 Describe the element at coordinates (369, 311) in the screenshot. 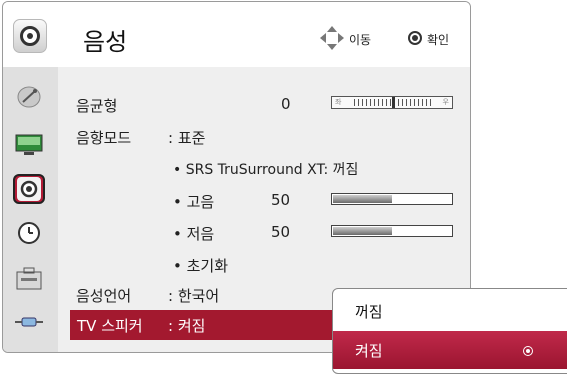

I see `popup-option-off: 꺼짐` at that location.